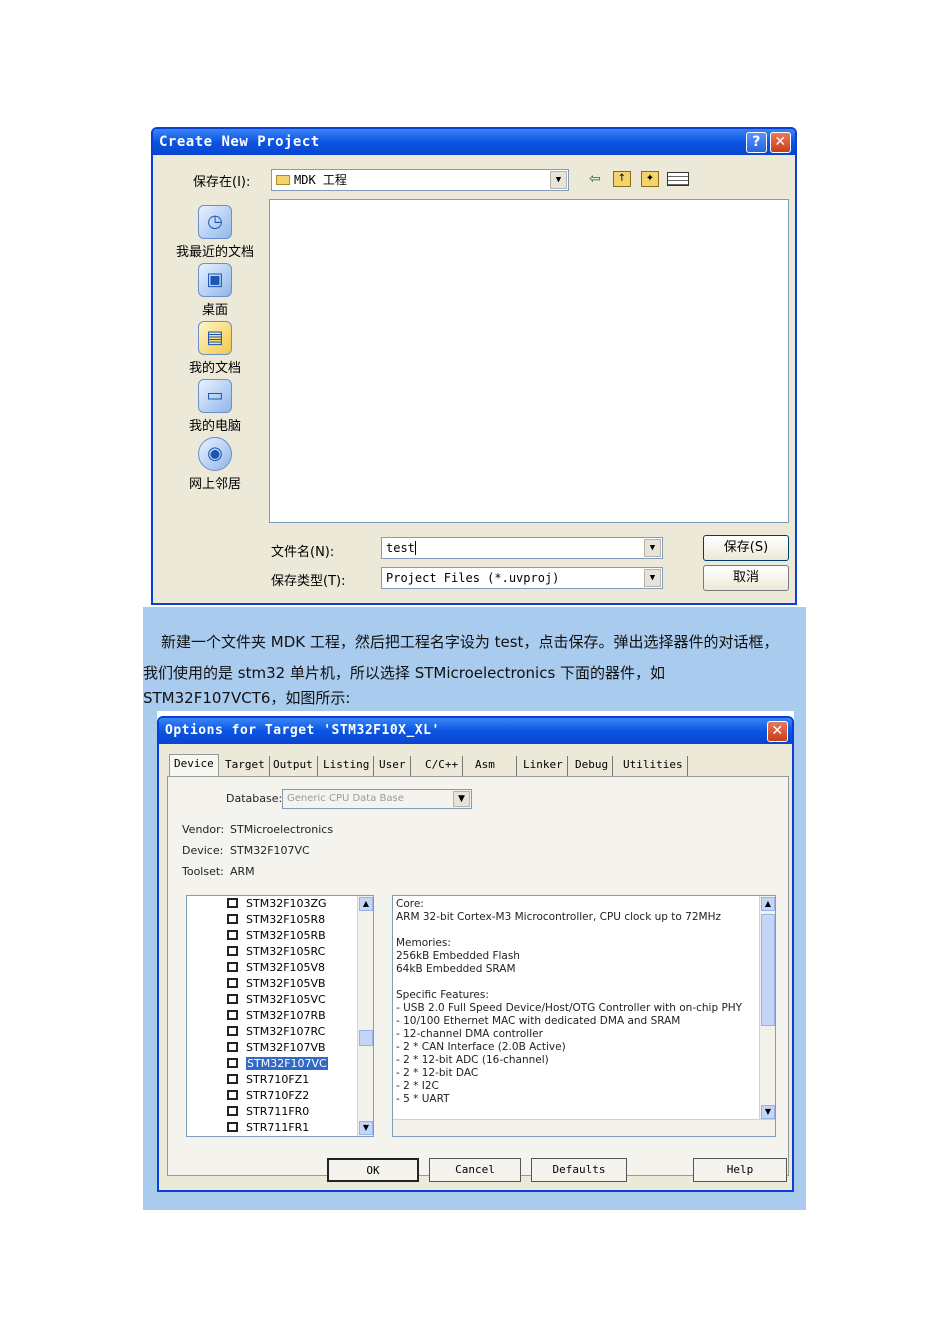 This screenshot has height=1344, width=950. Describe the element at coordinates (293, 766) in the screenshot. I see `tab-output: Output` at that location.